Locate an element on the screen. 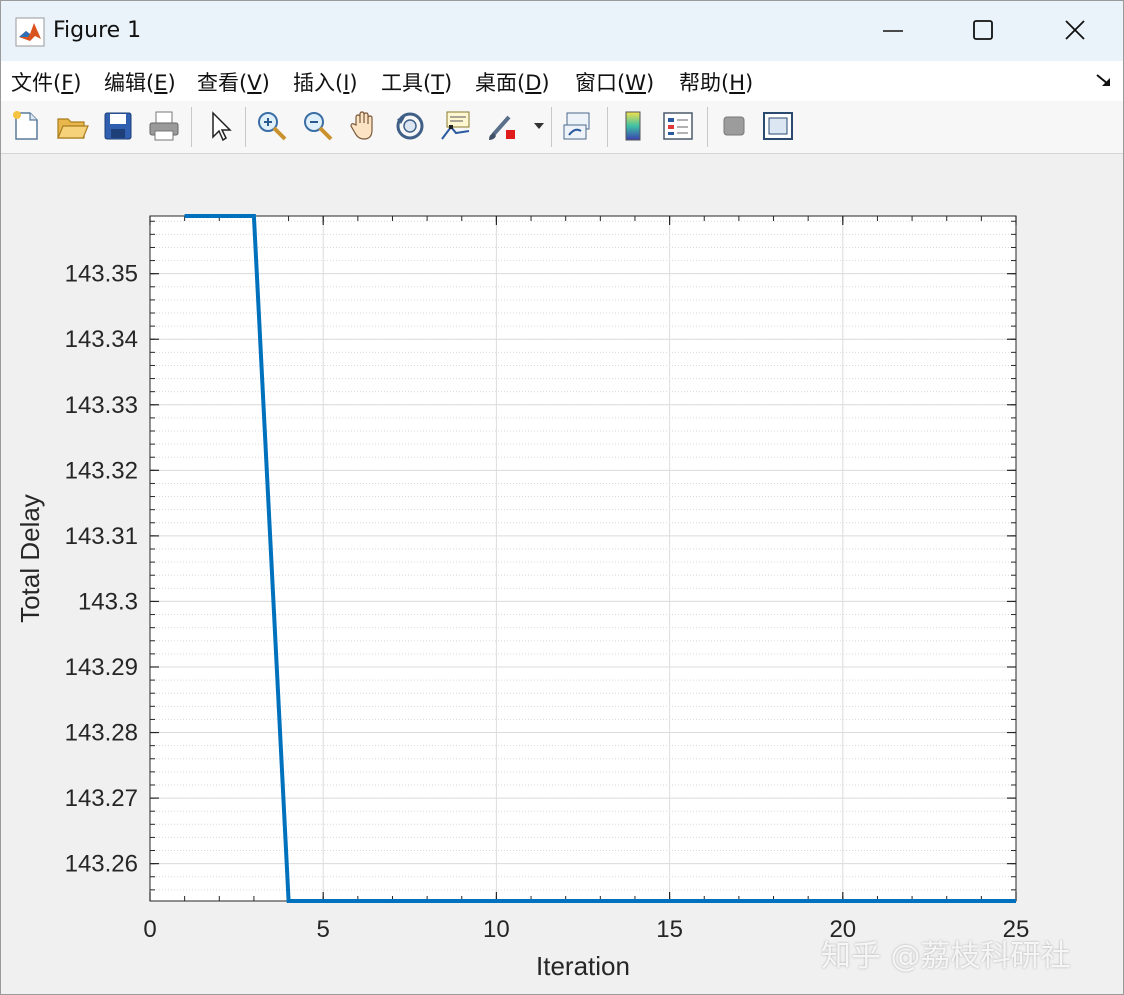 The image size is (1124, 995). x-axis-label: Iteration is located at coordinates (583, 966).